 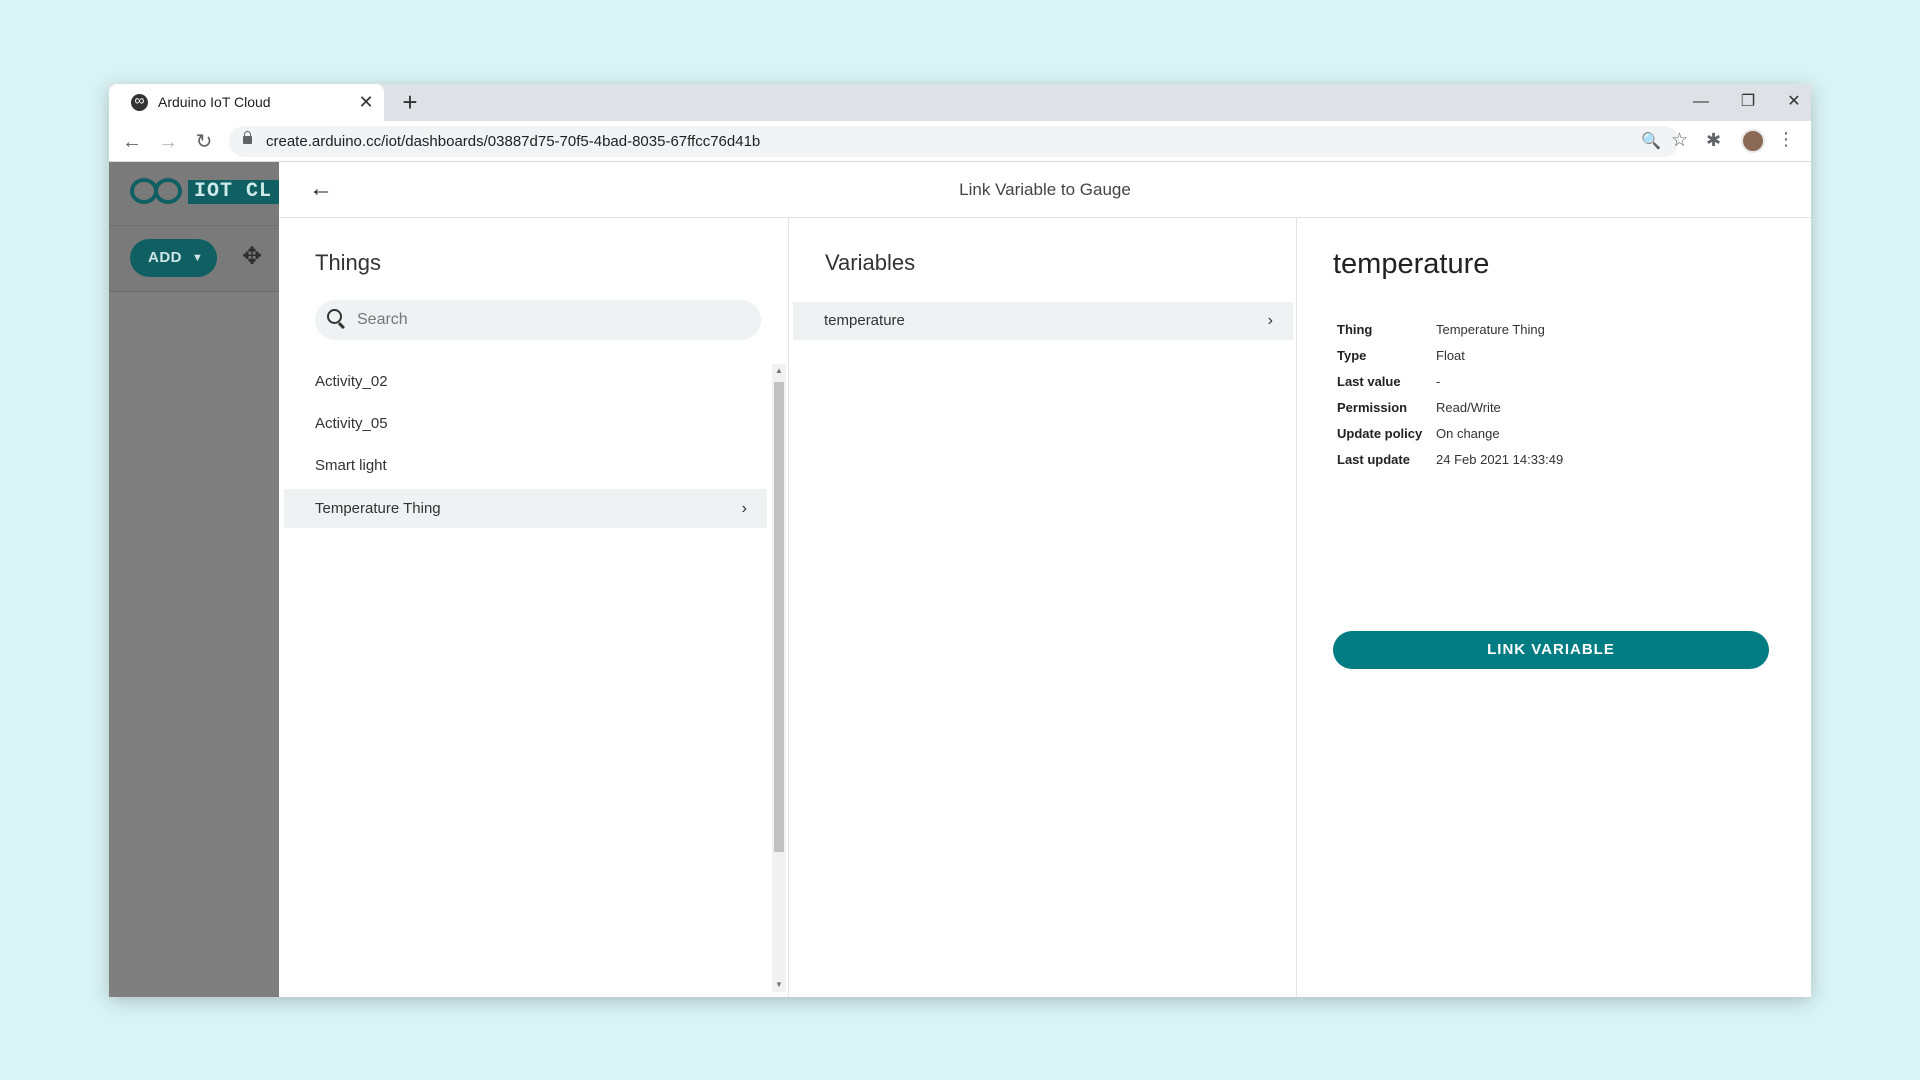 I want to click on lock-icon, so click(x=247, y=137).